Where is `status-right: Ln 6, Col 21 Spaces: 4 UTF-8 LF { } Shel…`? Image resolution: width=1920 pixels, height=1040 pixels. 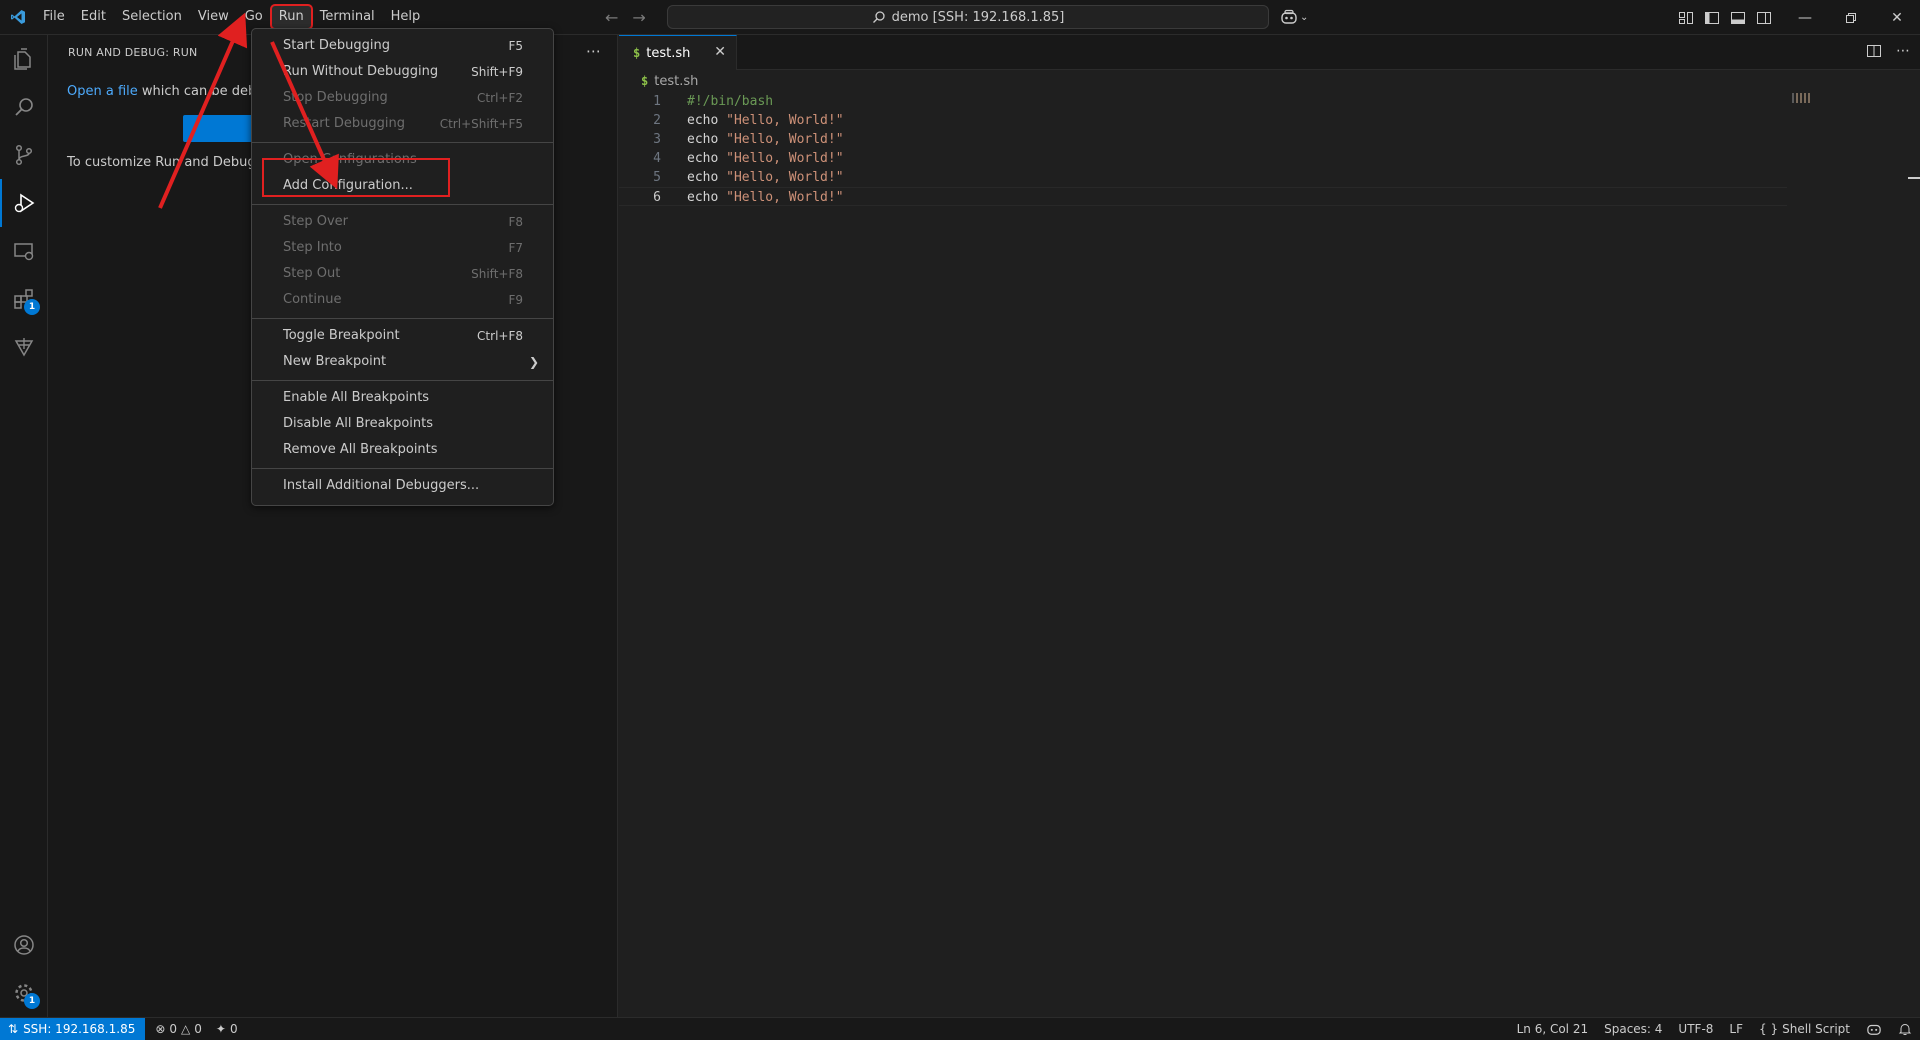 status-right: Ln 6, Col 21 Spaces: 4 UTF-8 LF { } Shel… is located at coordinates (1714, 1029).